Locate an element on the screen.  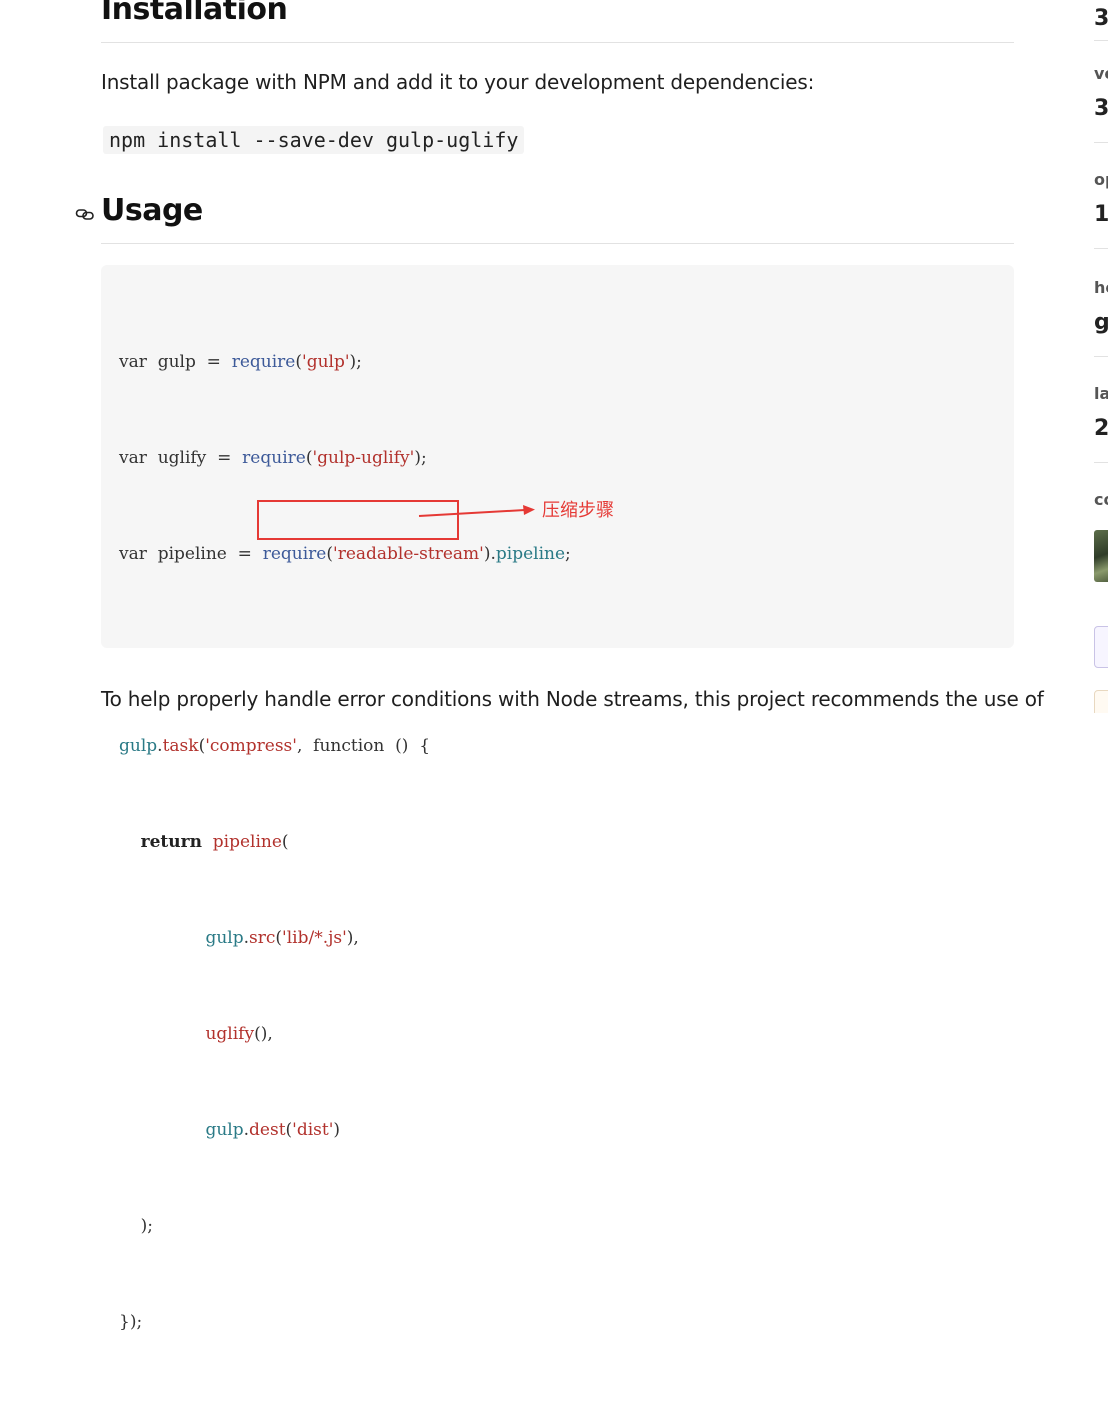
sidebar-label: ve is located at coordinates (1101, 73).